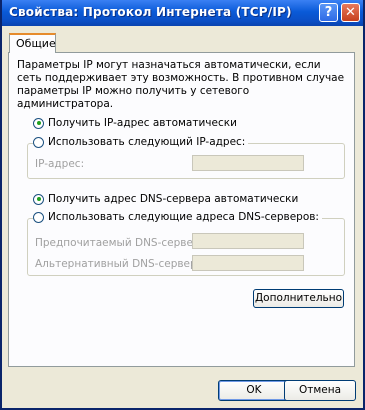  I want to click on radio-ip-auto-indicator, so click(38, 123).